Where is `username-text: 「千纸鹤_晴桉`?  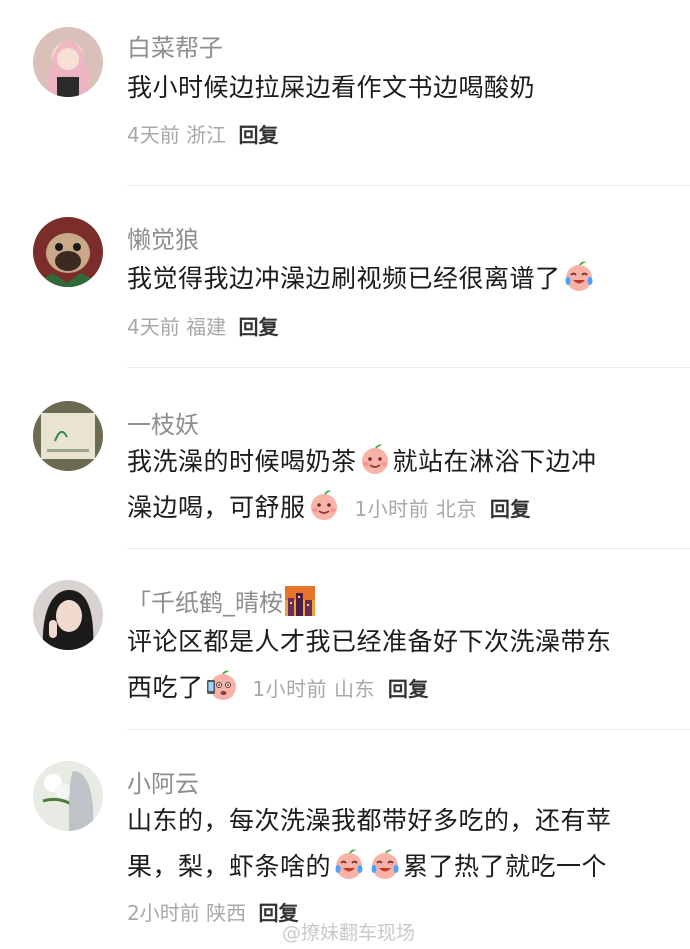
username-text: 「千纸鹤_晴桉 is located at coordinates (205, 603).